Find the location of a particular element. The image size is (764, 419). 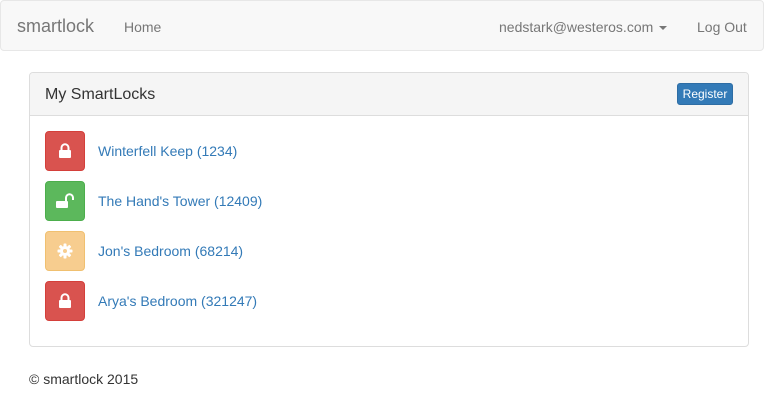

lock-link: The Hand's Tower (12409) is located at coordinates (180, 201).